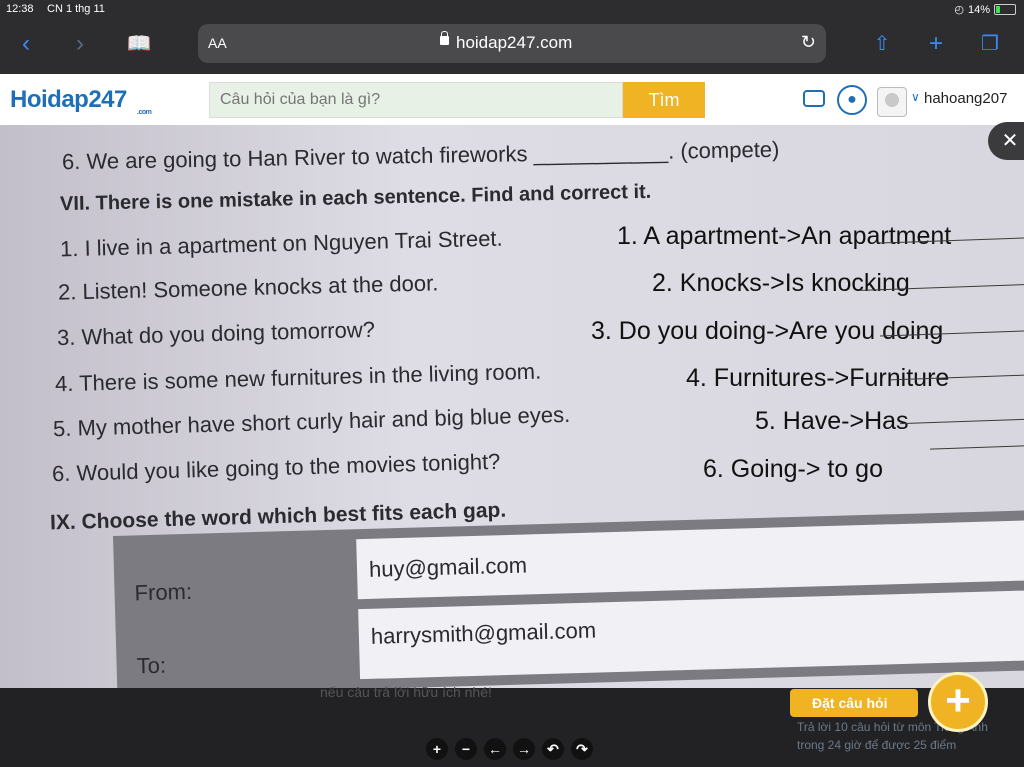 This screenshot has height=767, width=1024. What do you see at coordinates (144, 112) in the screenshot?
I see `logo-sub: .com` at bounding box center [144, 112].